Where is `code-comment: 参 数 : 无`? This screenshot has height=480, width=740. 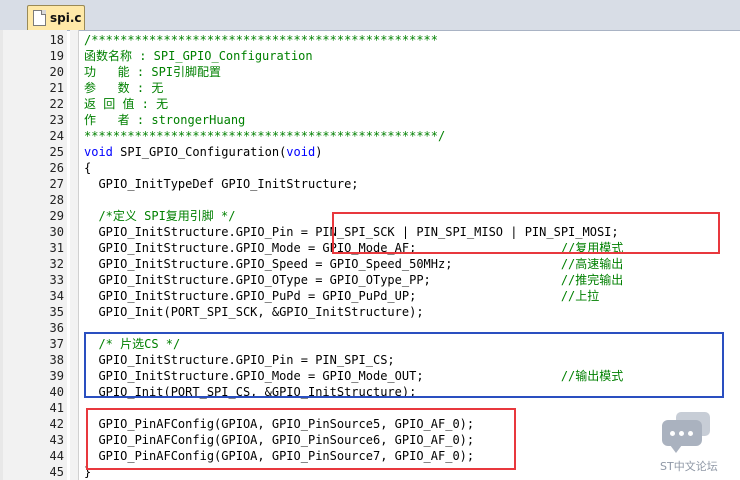 code-comment: 参 数 : 无 is located at coordinates (124, 88).